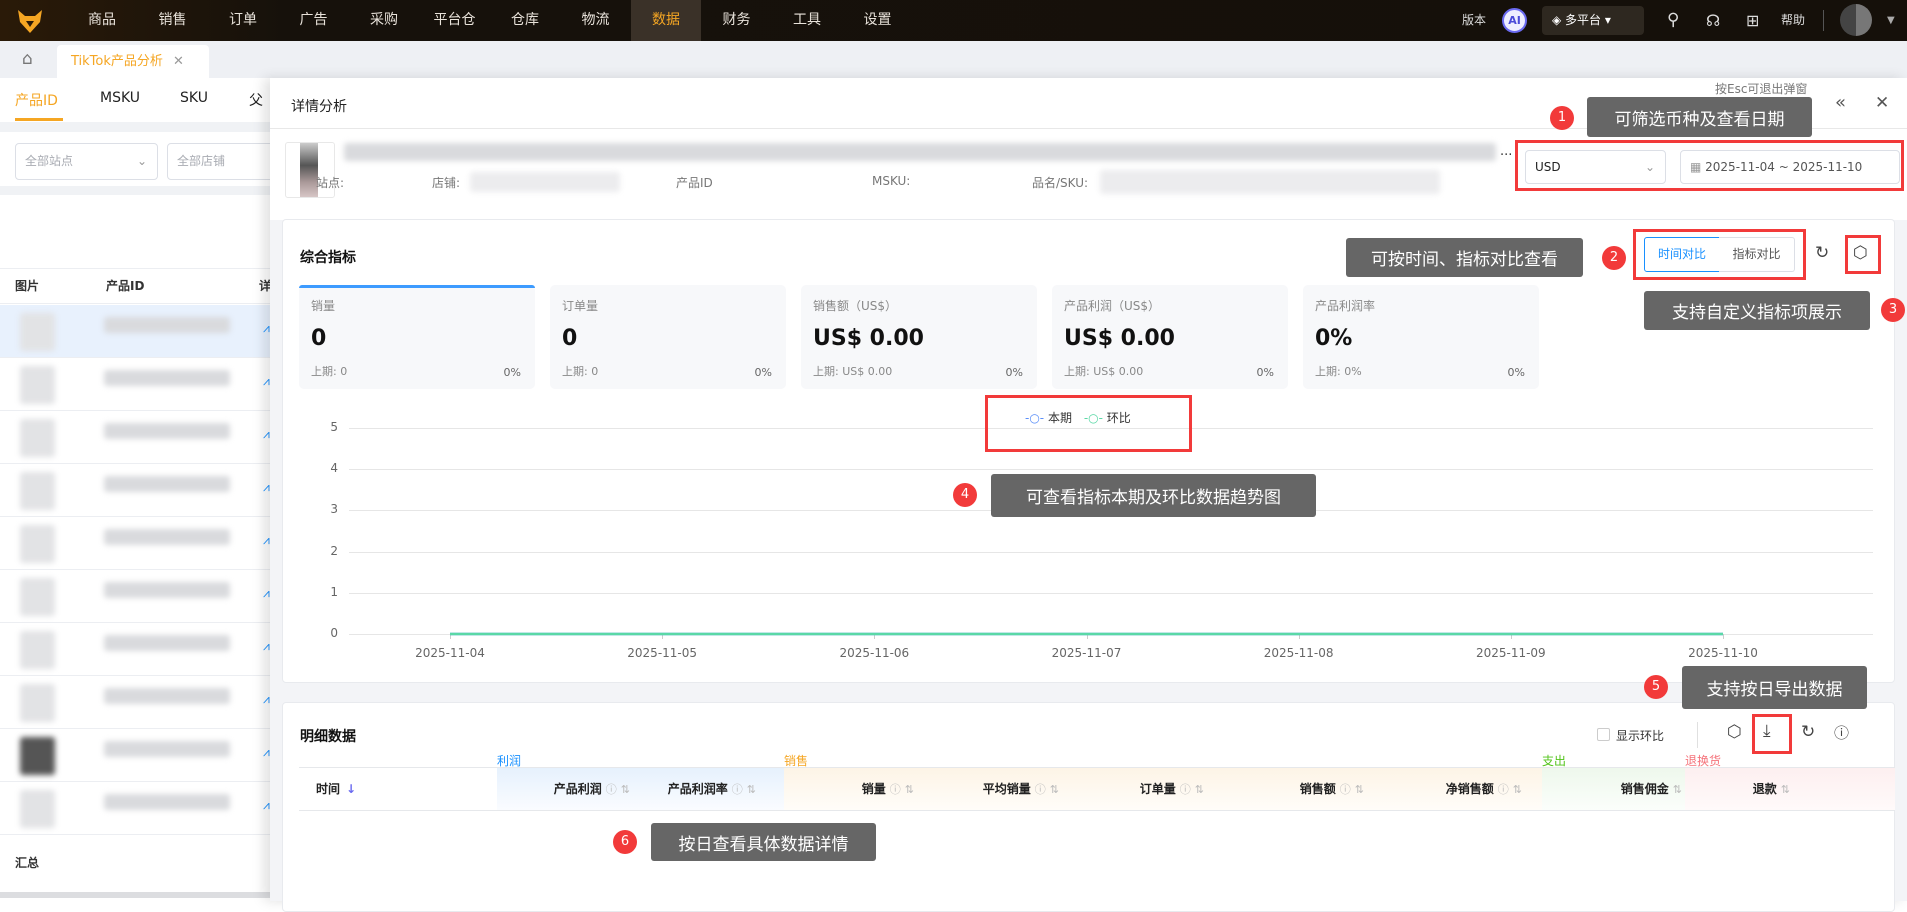 The width and height of the screenshot is (1907, 912). Describe the element at coordinates (1840, 102) in the screenshot. I see `collapse-icon: «` at that location.